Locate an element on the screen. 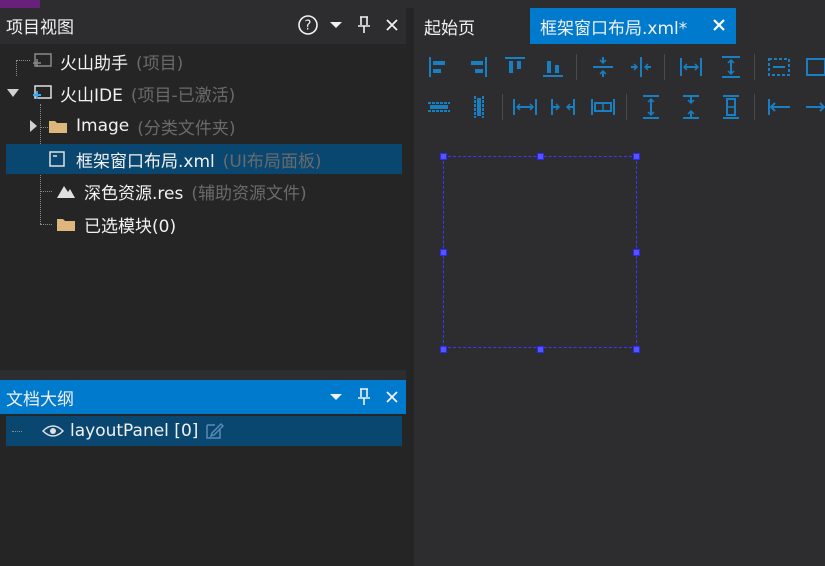  decrease-horizontal-spacing-icon is located at coordinates (563, 107).